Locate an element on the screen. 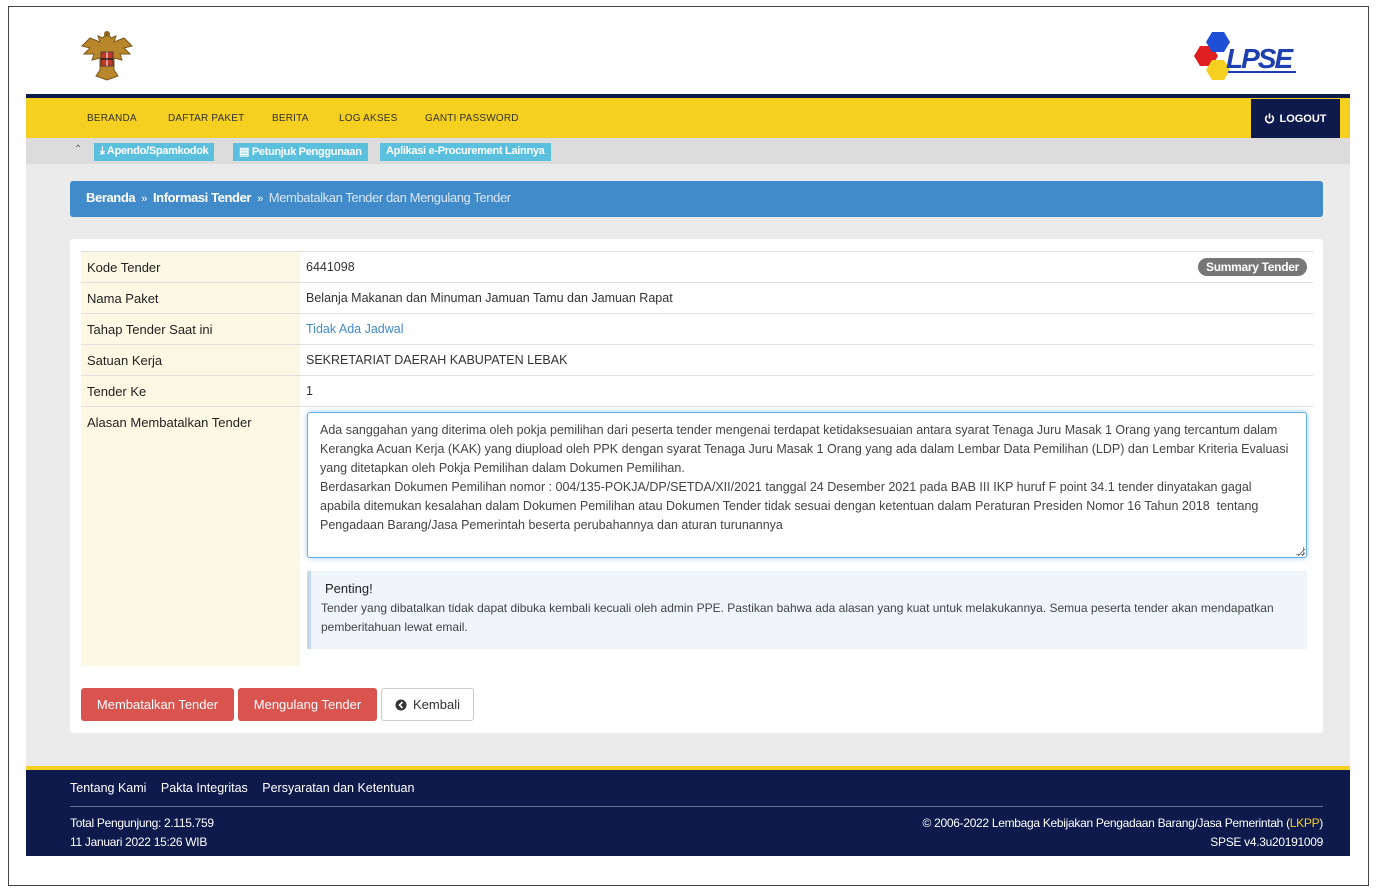 The height and width of the screenshot is (889, 1376). footer-datetime: 11 Januari 2022 15:26 WIB is located at coordinates (139, 842).